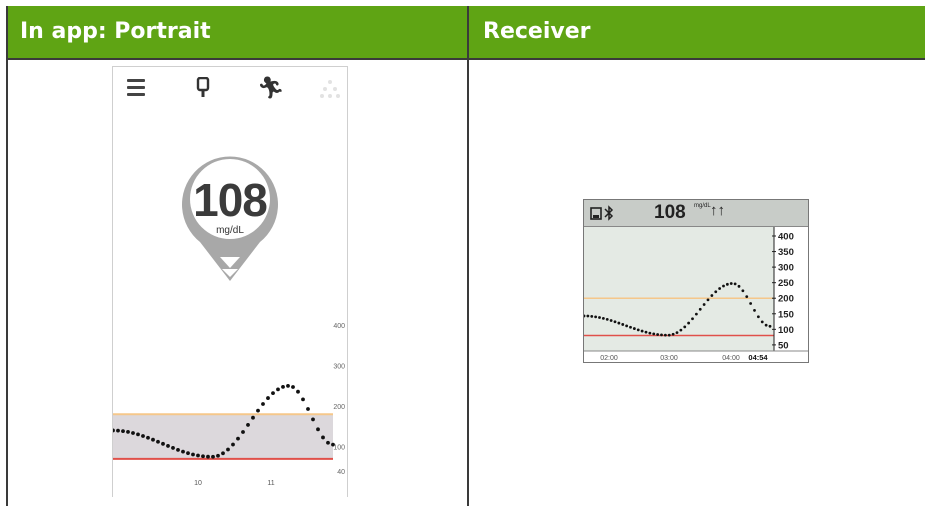 This screenshot has height=506, width=925. What do you see at coordinates (136, 87) in the screenshot?
I see `menu-icon` at bounding box center [136, 87].